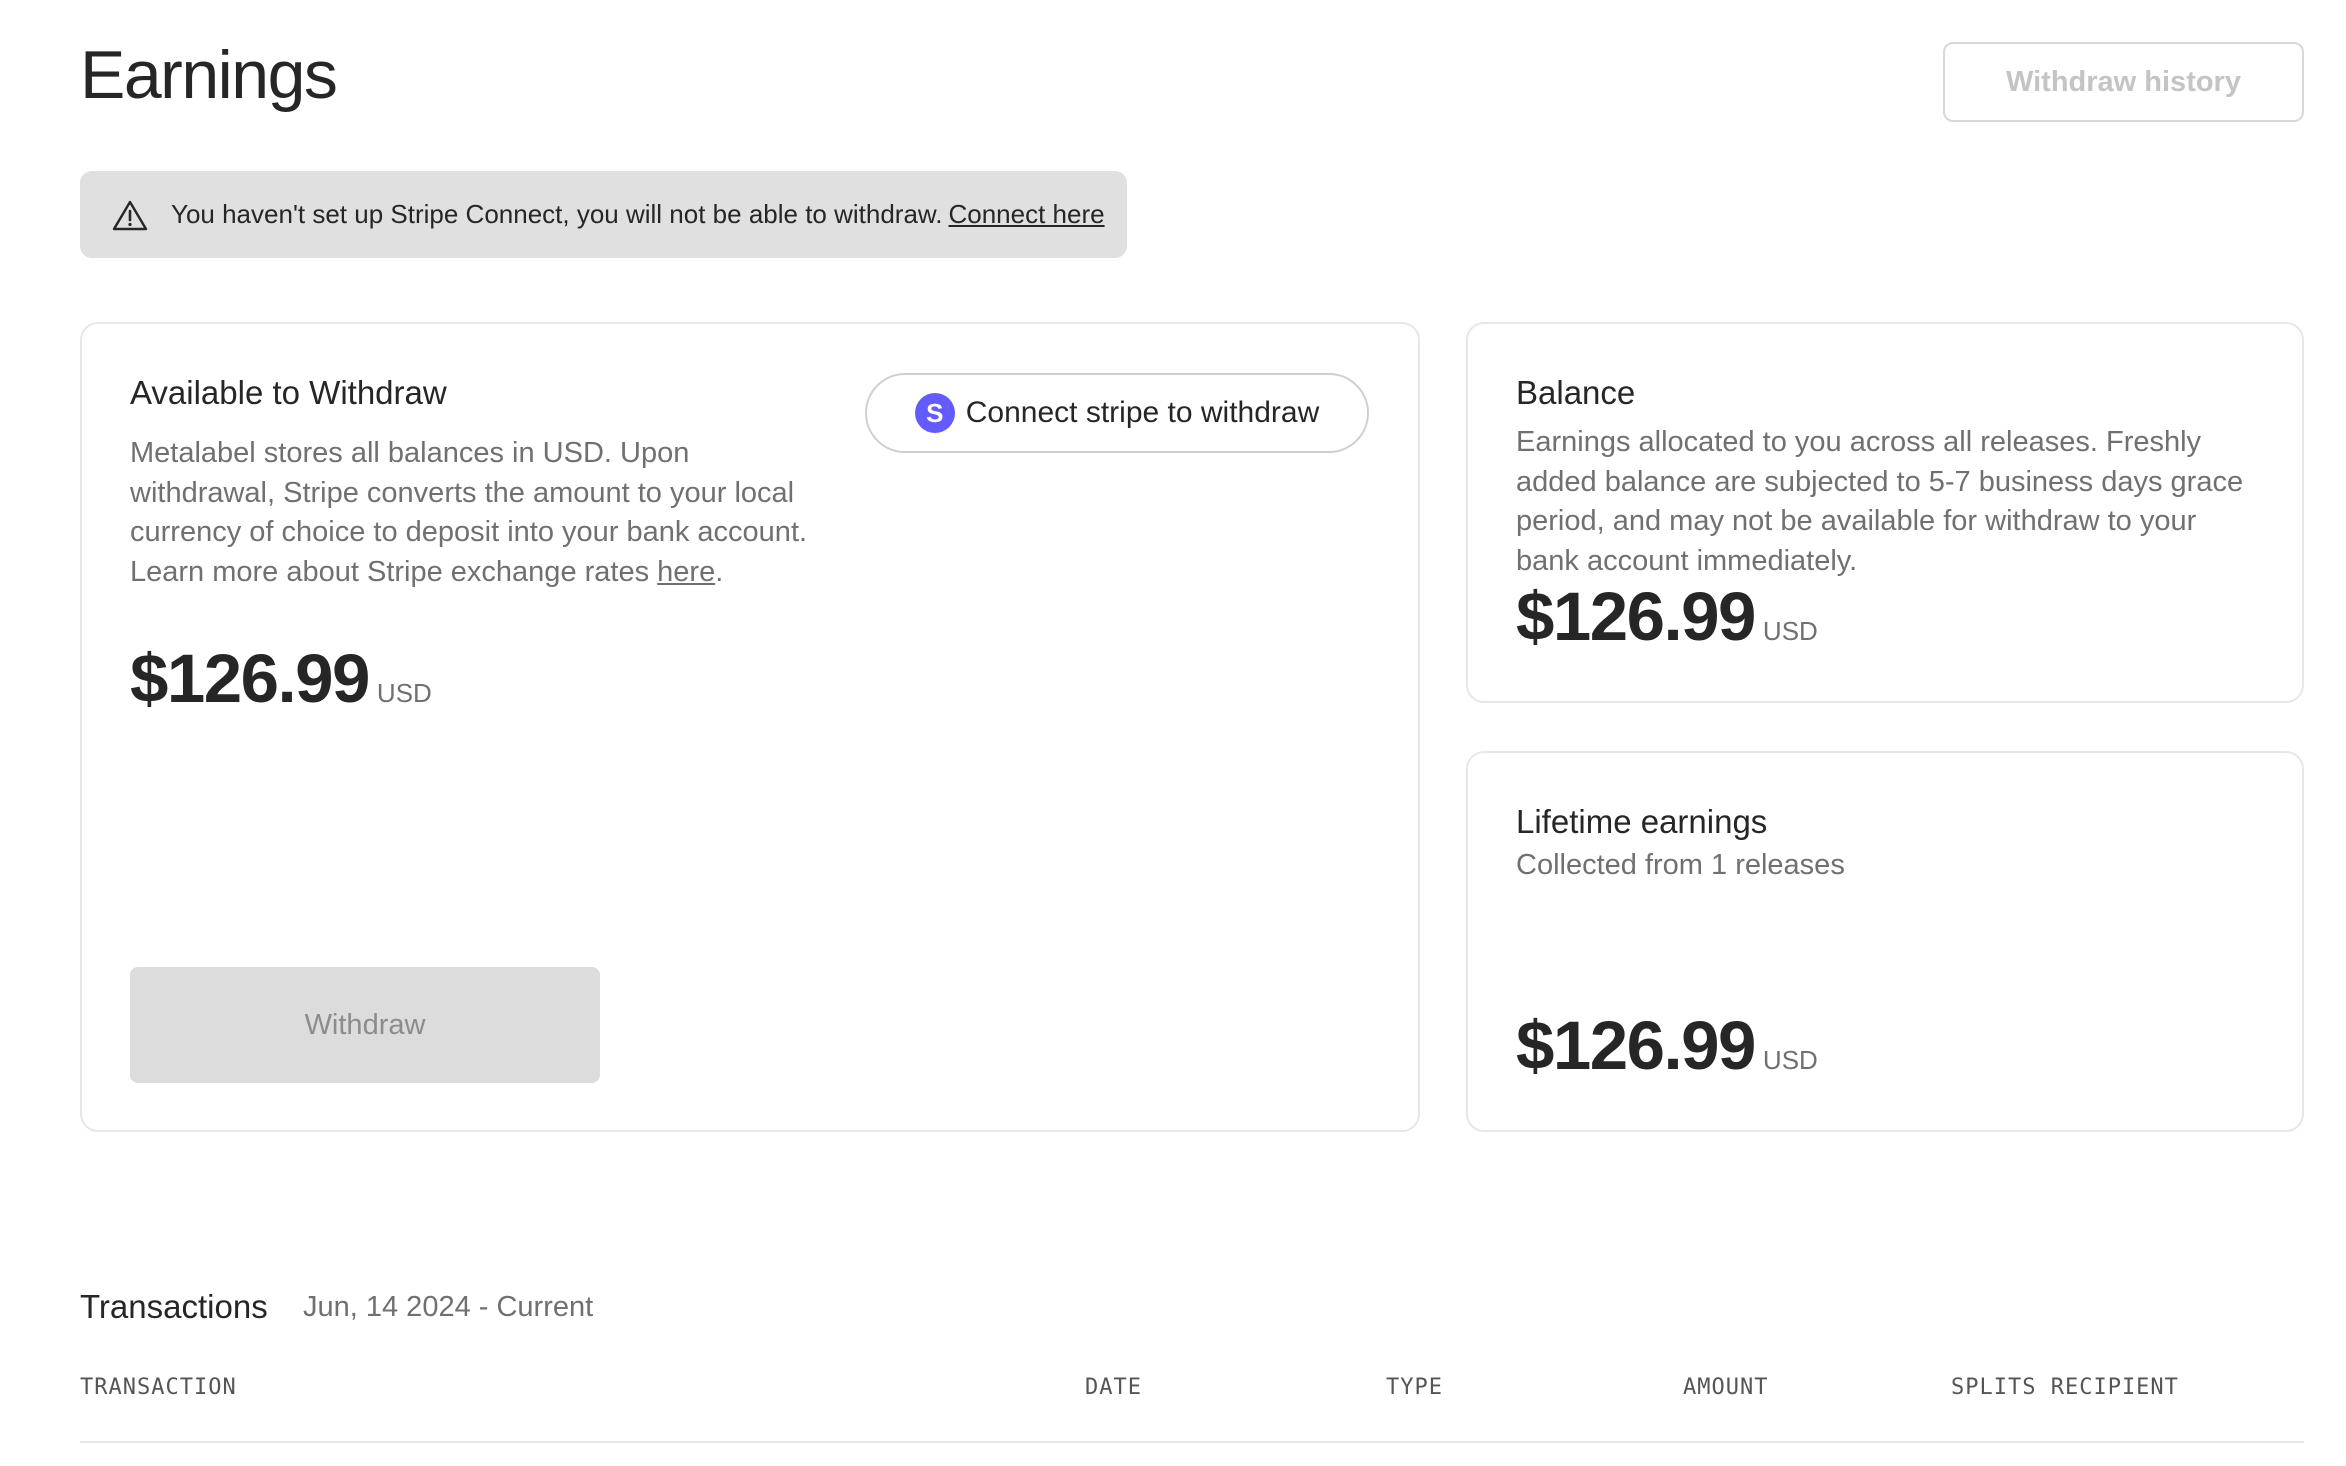 This screenshot has width=2346, height=1466. Describe the element at coordinates (1636, 616) in the screenshot. I see `balance-amount-value: $126.99` at that location.